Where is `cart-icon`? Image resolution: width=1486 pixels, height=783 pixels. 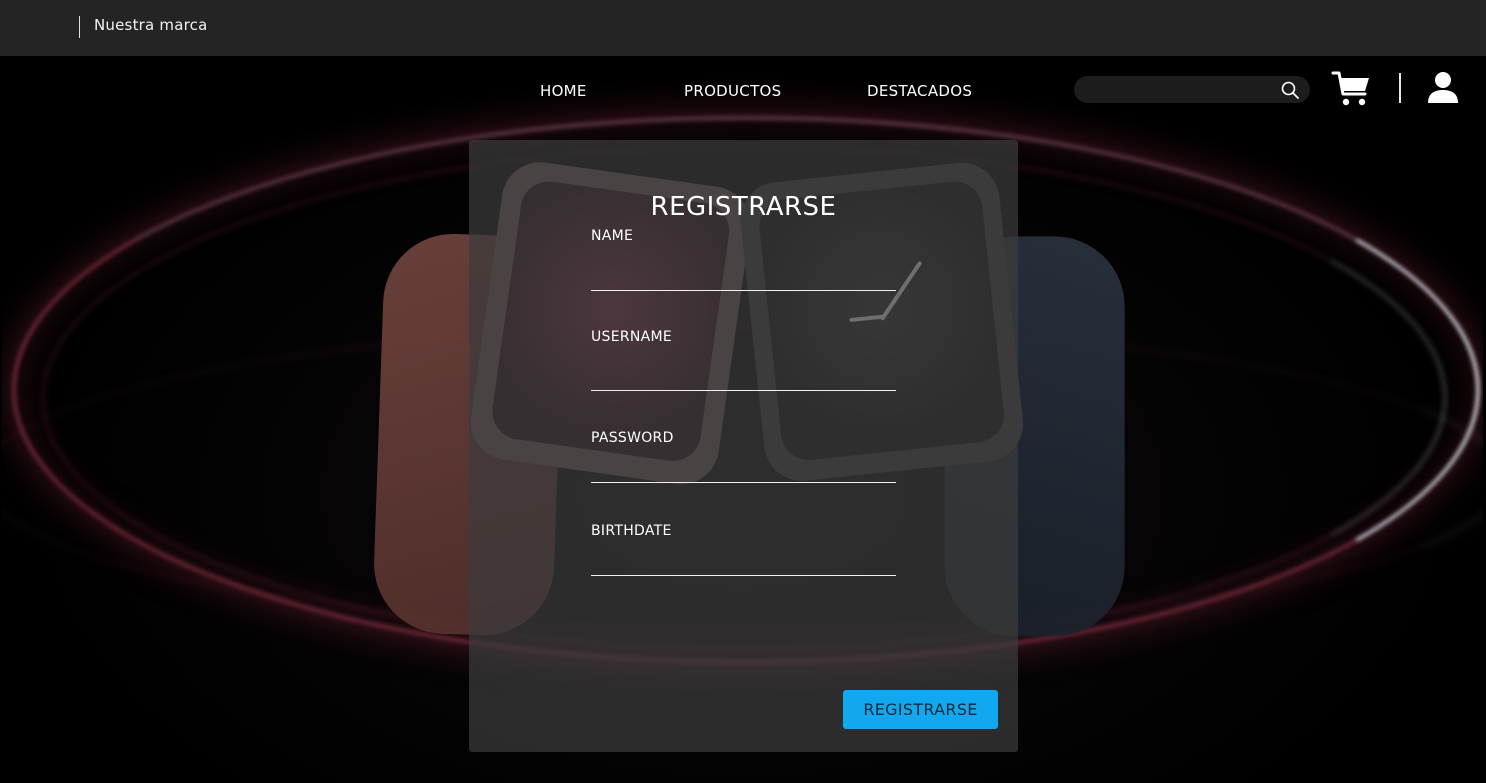
cart-icon is located at coordinates (1351, 89).